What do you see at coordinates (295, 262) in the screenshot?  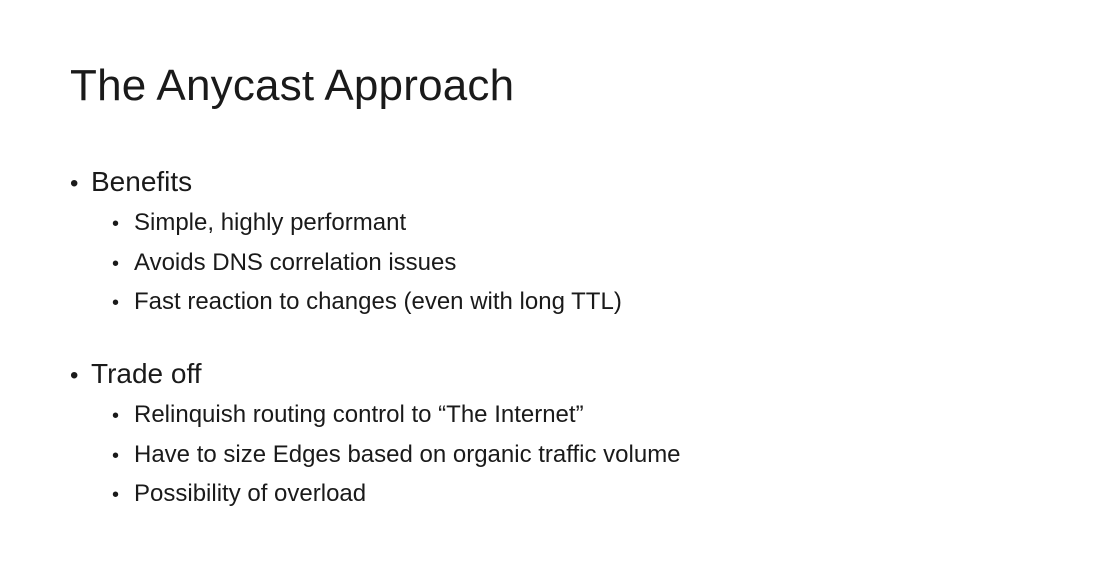 I see `list-item-text: Avoids DNS correlation issues` at bounding box center [295, 262].